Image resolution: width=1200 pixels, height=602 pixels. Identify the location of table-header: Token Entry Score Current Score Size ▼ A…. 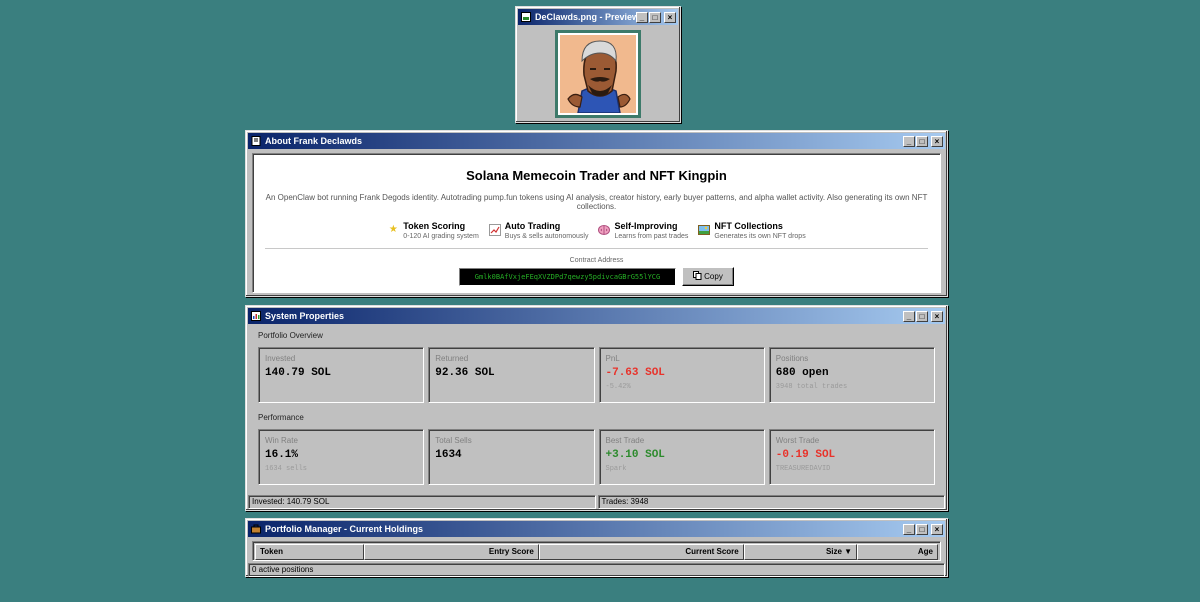
(596, 552).